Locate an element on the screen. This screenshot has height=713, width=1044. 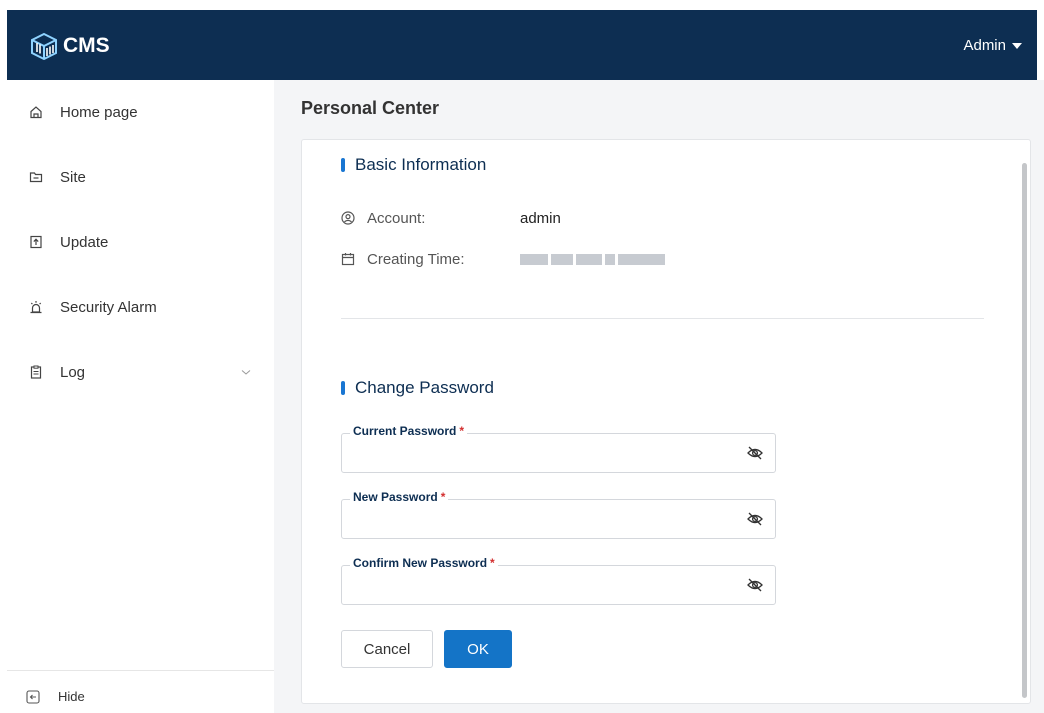
confirm-password-field: Confirm New Password * is located at coordinates (558, 580).